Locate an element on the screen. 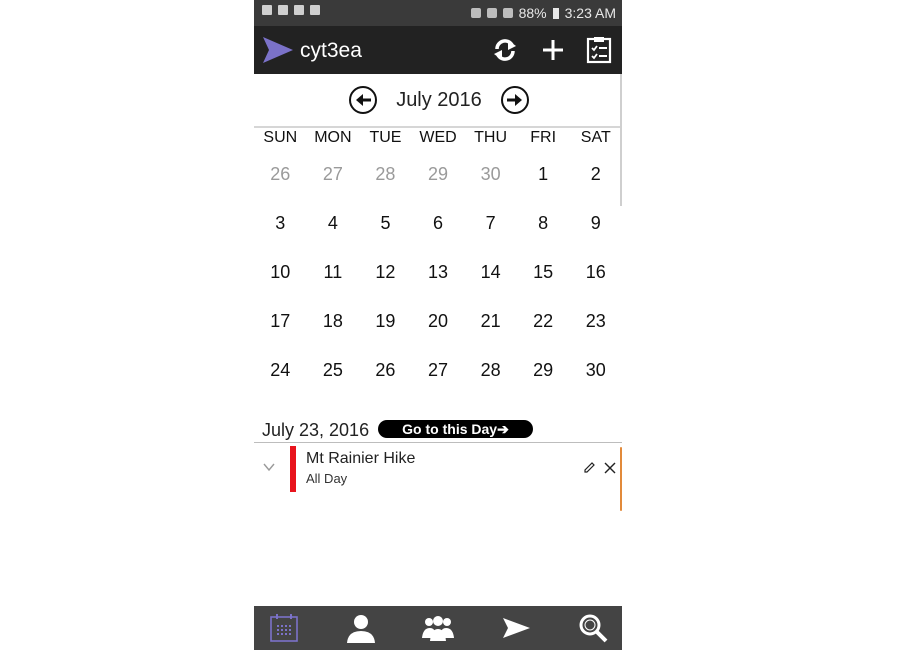 The height and width of the screenshot is (650, 900). calendar-day: 22 is located at coordinates (543, 322).